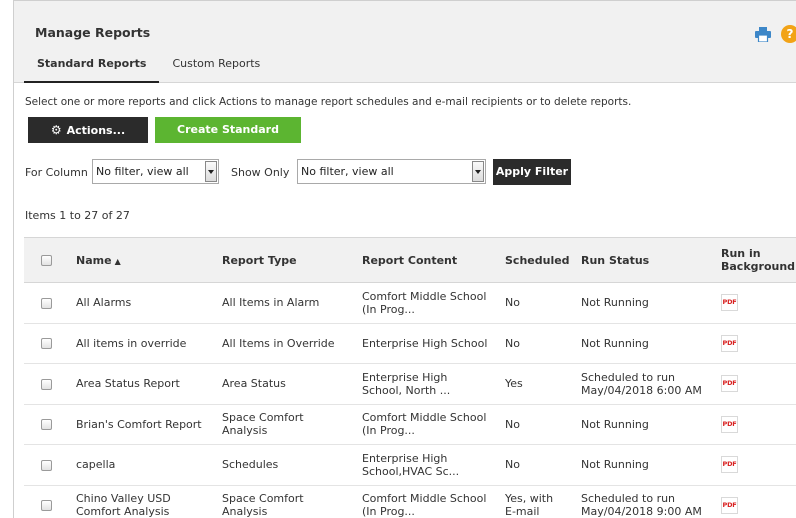 The height and width of the screenshot is (518, 796). Describe the element at coordinates (56, 130) in the screenshot. I see `gear-icon: ⚙` at that location.